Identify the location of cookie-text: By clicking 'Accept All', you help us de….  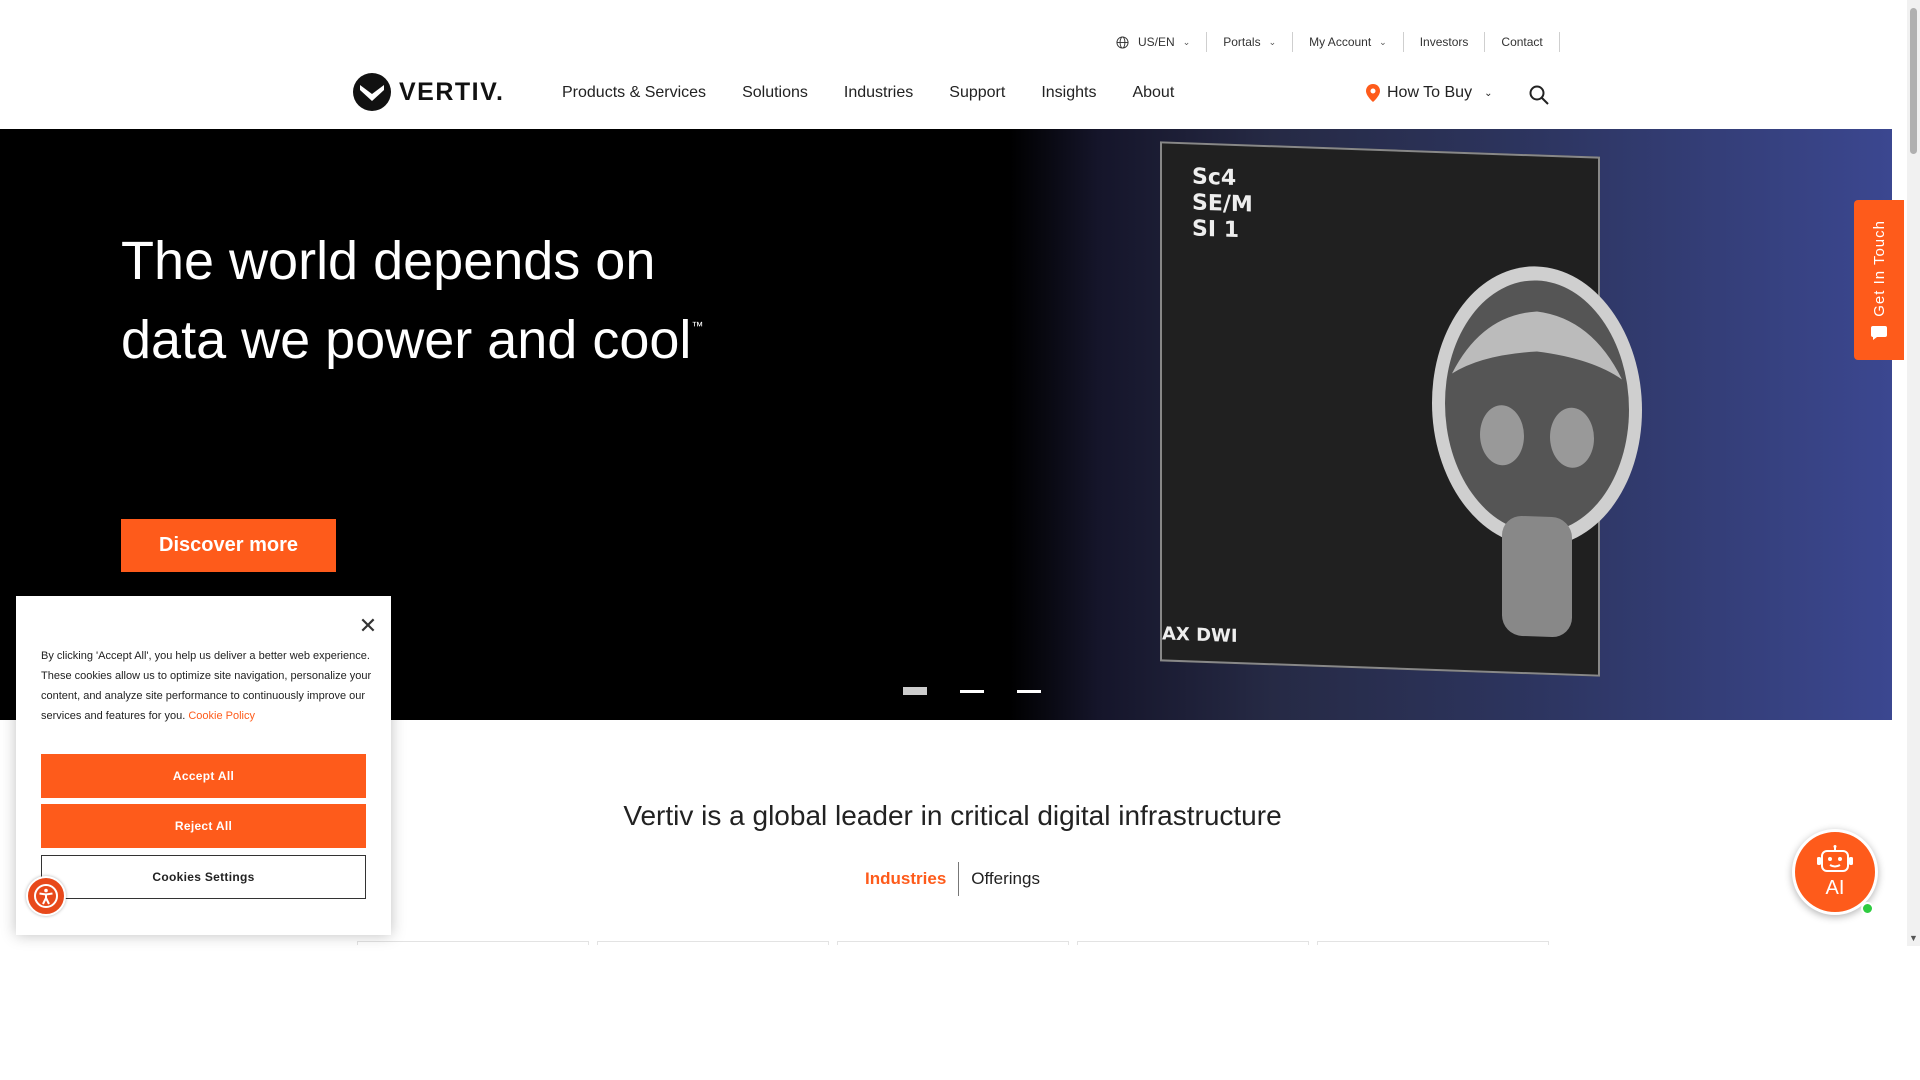
(208, 686).